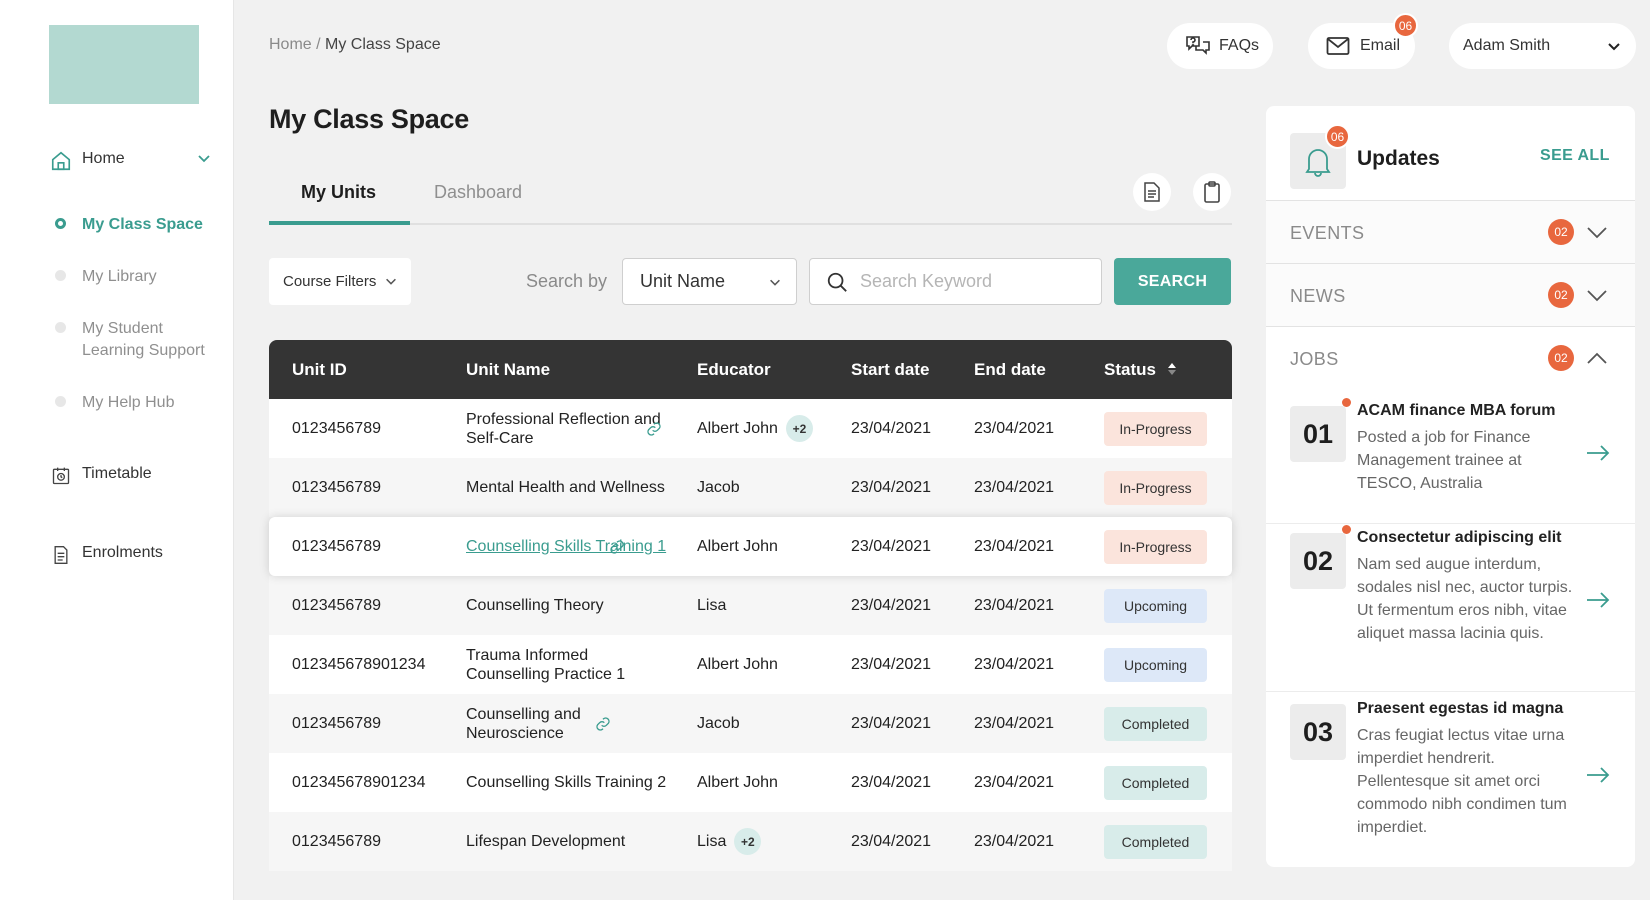 This screenshot has width=1650, height=900. Describe the element at coordinates (330, 281) in the screenshot. I see `course-filters-label: Course Filters` at that location.